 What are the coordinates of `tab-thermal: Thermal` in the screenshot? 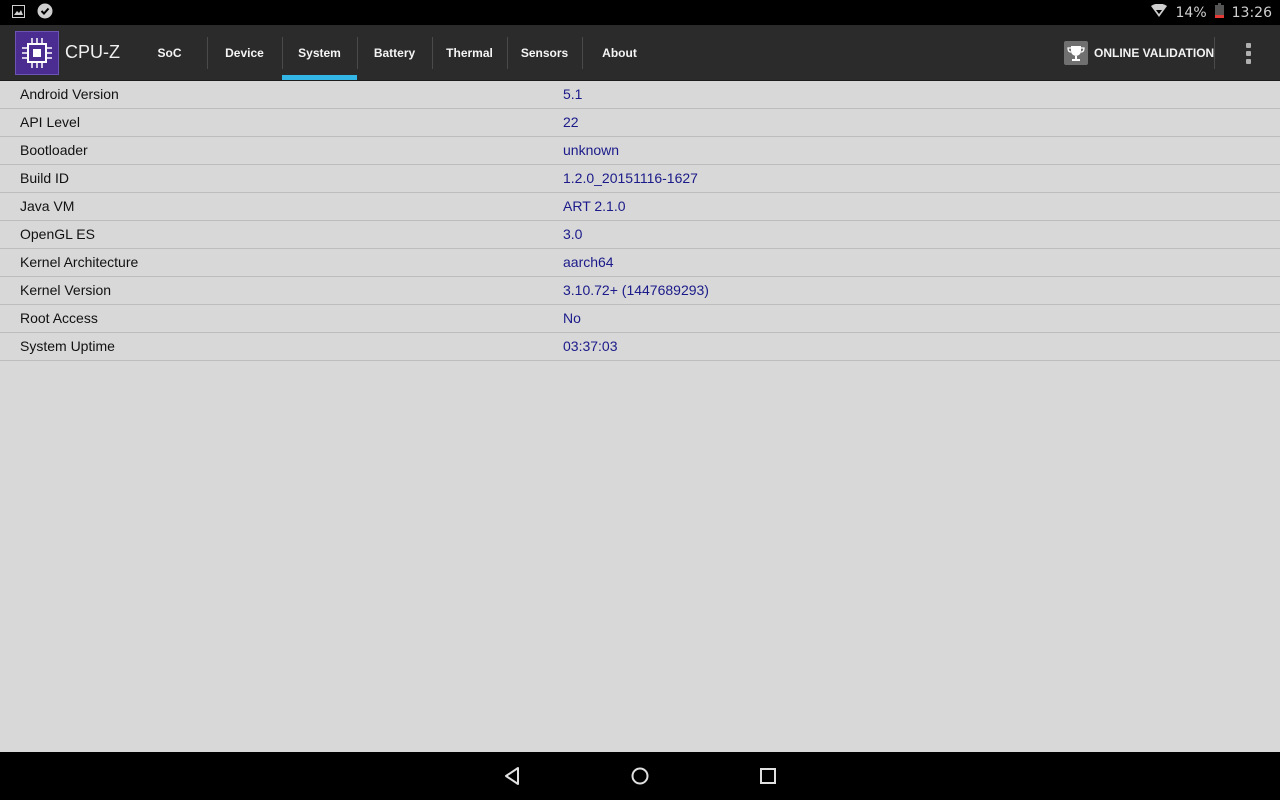 It's located at (469, 52).